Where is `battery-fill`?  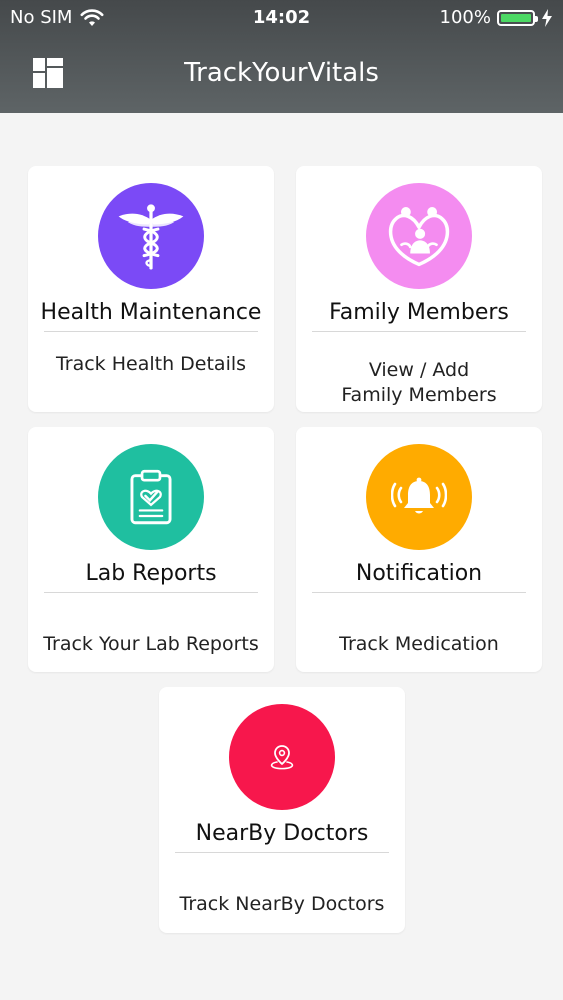 battery-fill is located at coordinates (516, 17).